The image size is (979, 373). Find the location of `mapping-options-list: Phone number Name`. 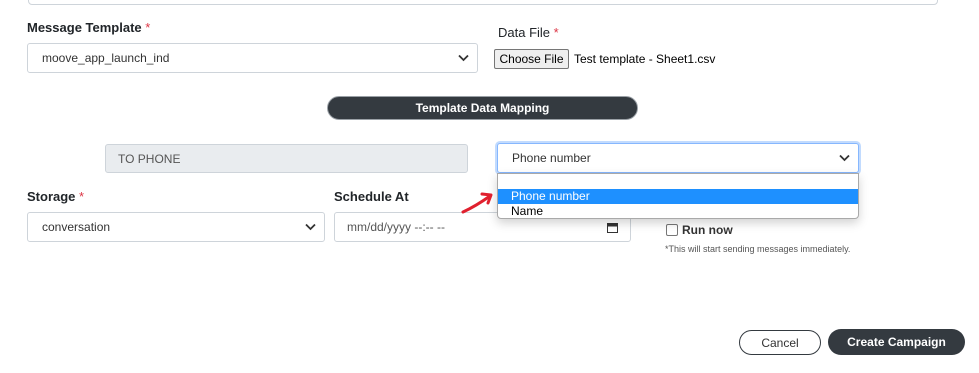

mapping-options-list: Phone number Name is located at coordinates (678, 196).